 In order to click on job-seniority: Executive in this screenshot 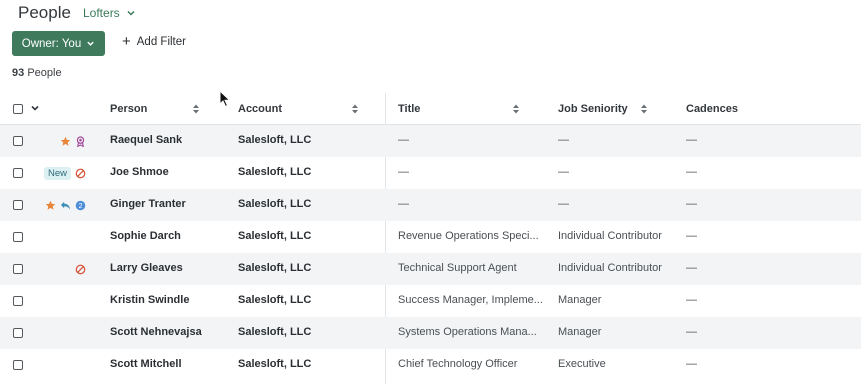, I will do `click(582, 364)`.